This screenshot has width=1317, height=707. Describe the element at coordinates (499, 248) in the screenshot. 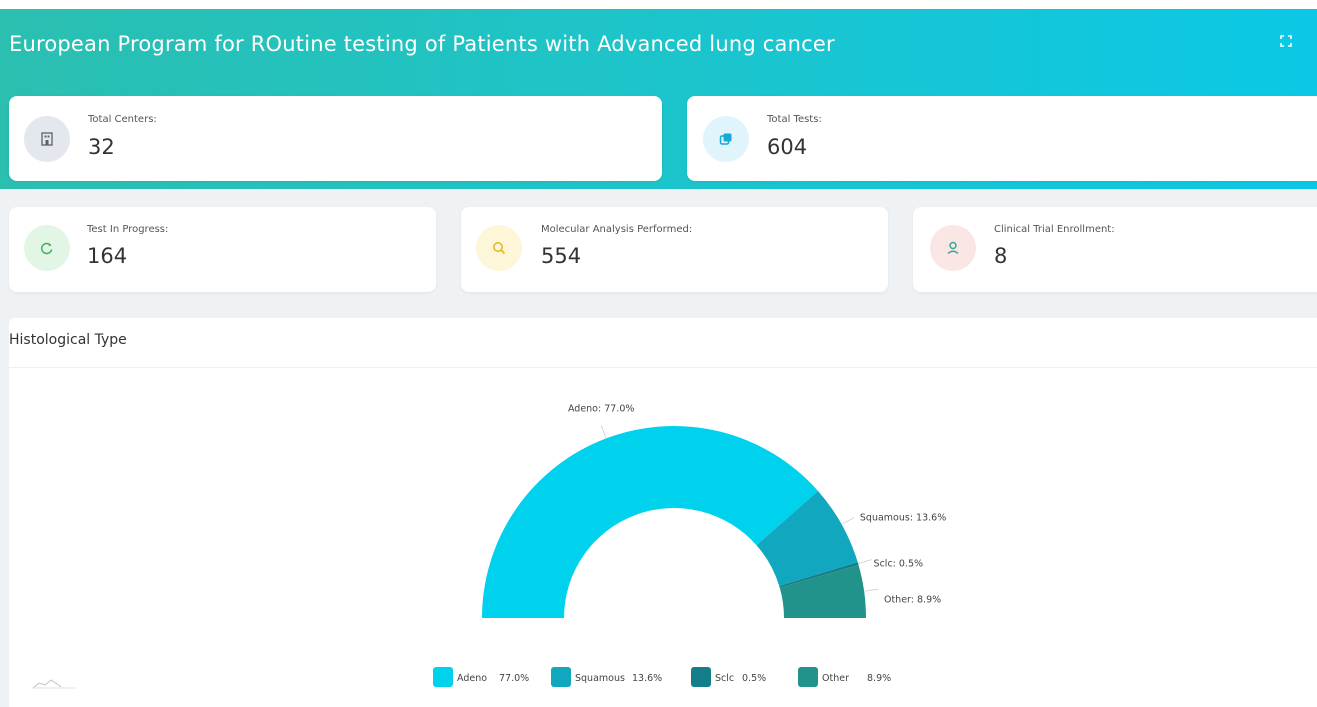

I see `search-icon` at that location.